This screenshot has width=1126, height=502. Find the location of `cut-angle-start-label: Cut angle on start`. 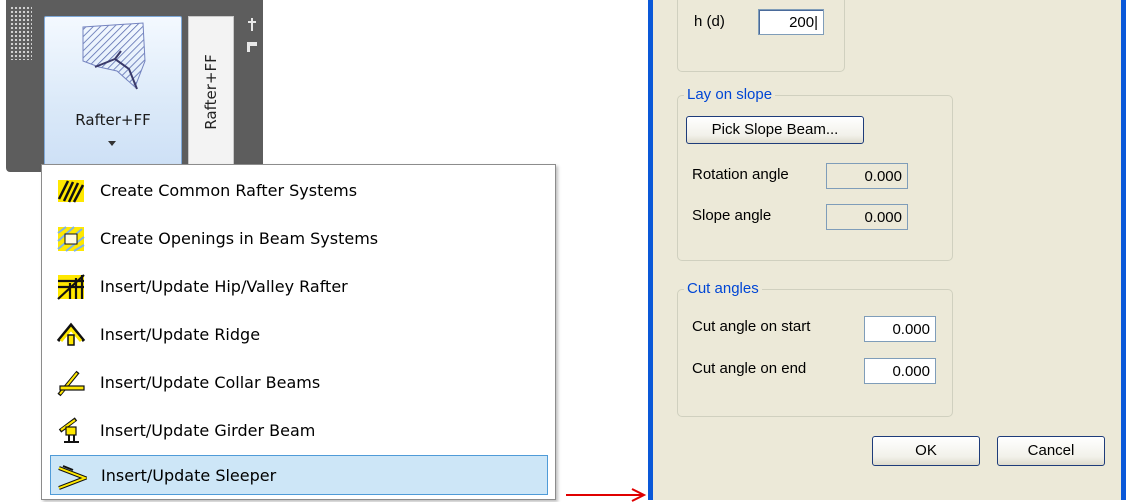

cut-angle-start-label: Cut angle on start is located at coordinates (751, 326).